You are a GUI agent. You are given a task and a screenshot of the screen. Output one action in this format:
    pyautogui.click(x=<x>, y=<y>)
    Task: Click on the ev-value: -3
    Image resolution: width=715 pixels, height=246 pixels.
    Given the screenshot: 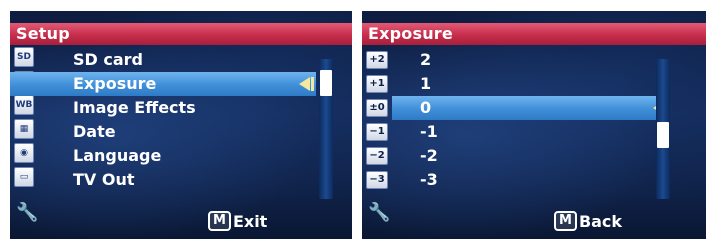 What is the action you would take?
    pyautogui.click(x=429, y=179)
    